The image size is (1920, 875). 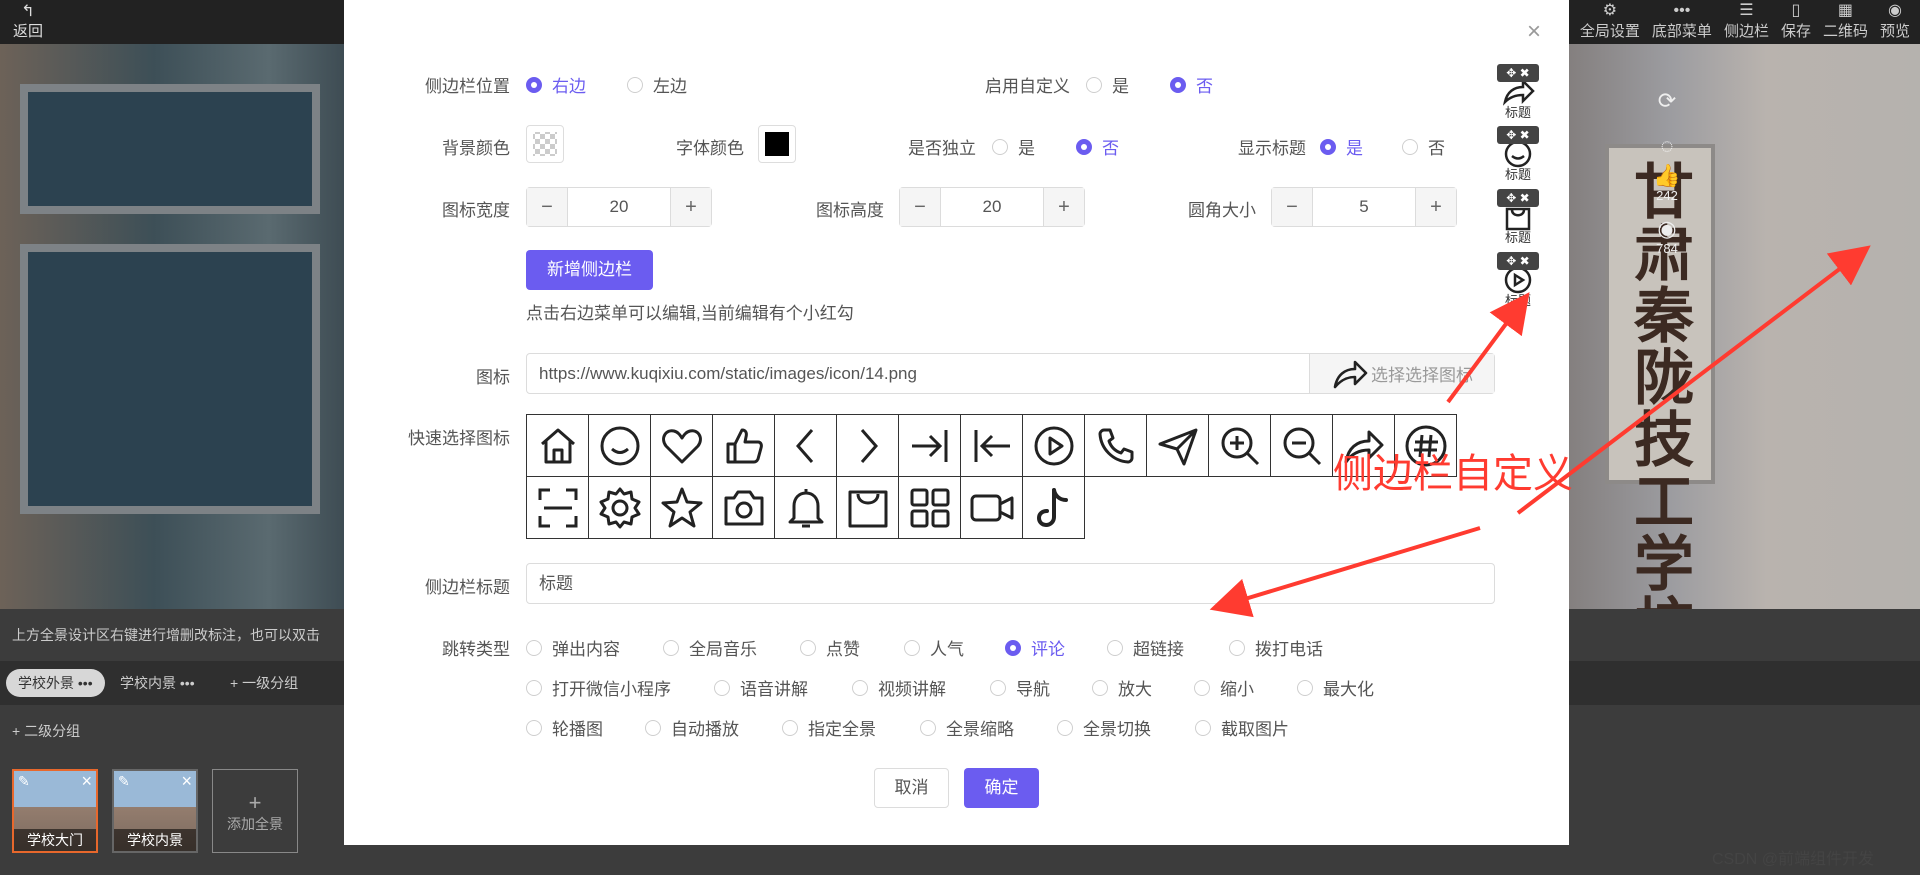 I want to click on arrow-right-bar-icon, so click(x=929, y=445).